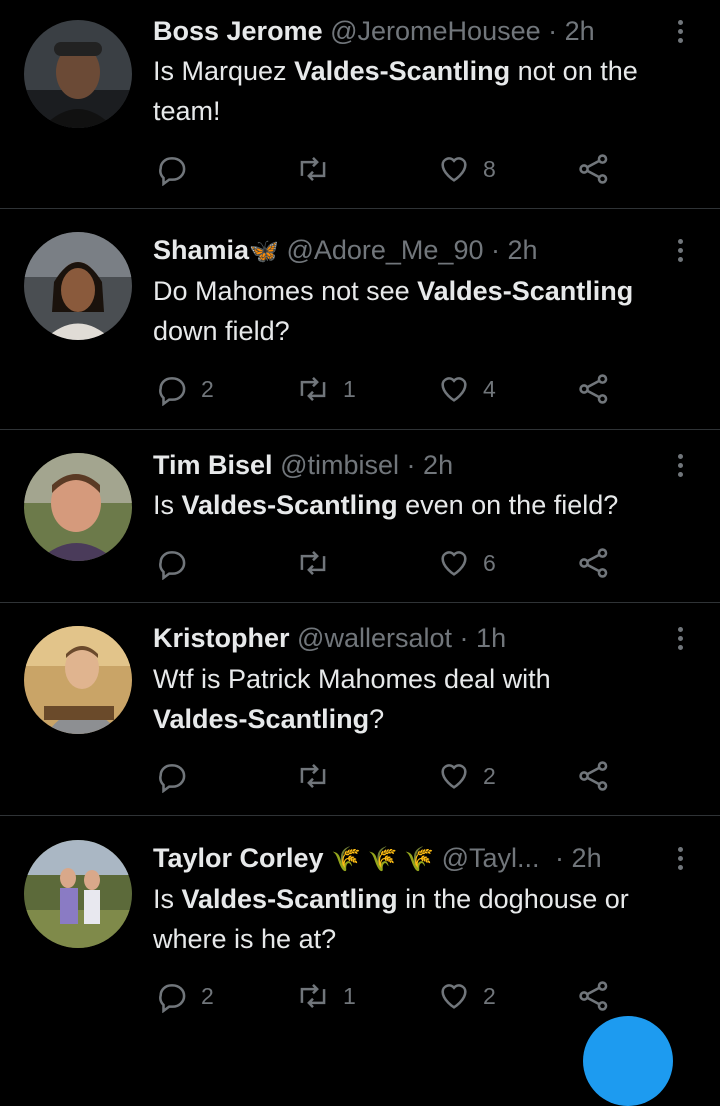 This screenshot has height=1106, width=720. What do you see at coordinates (384, 250) in the screenshot?
I see `user-handle: @Adore_Me_90` at bounding box center [384, 250].